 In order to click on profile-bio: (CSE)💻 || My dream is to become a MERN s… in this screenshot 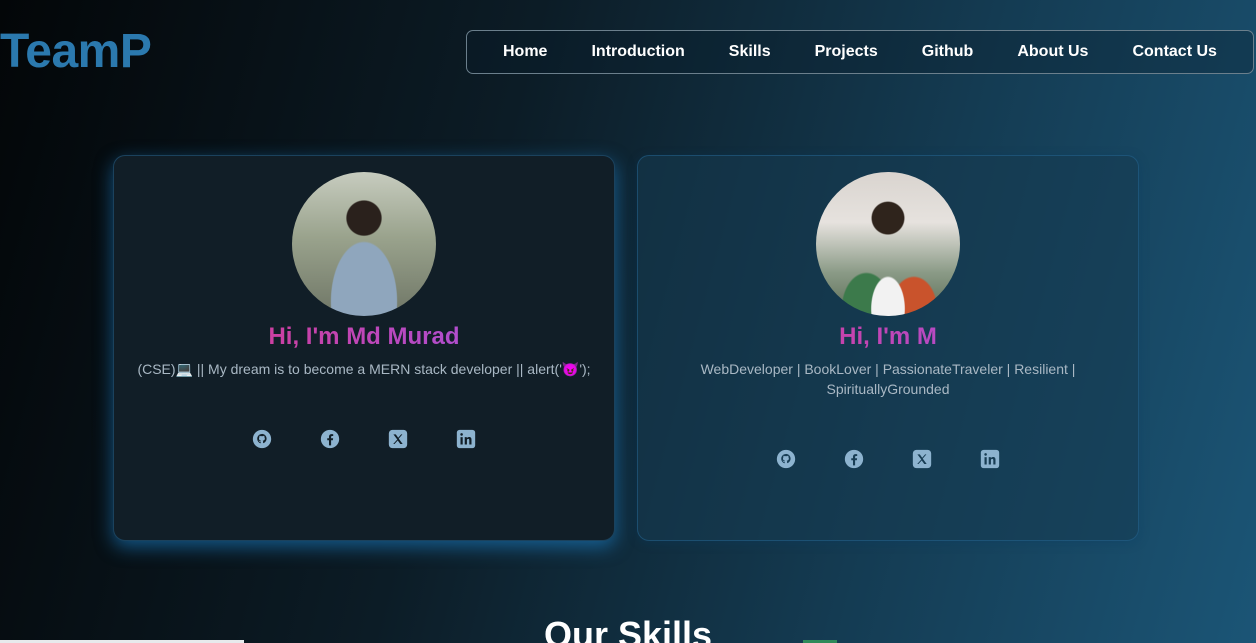, I will do `click(364, 369)`.